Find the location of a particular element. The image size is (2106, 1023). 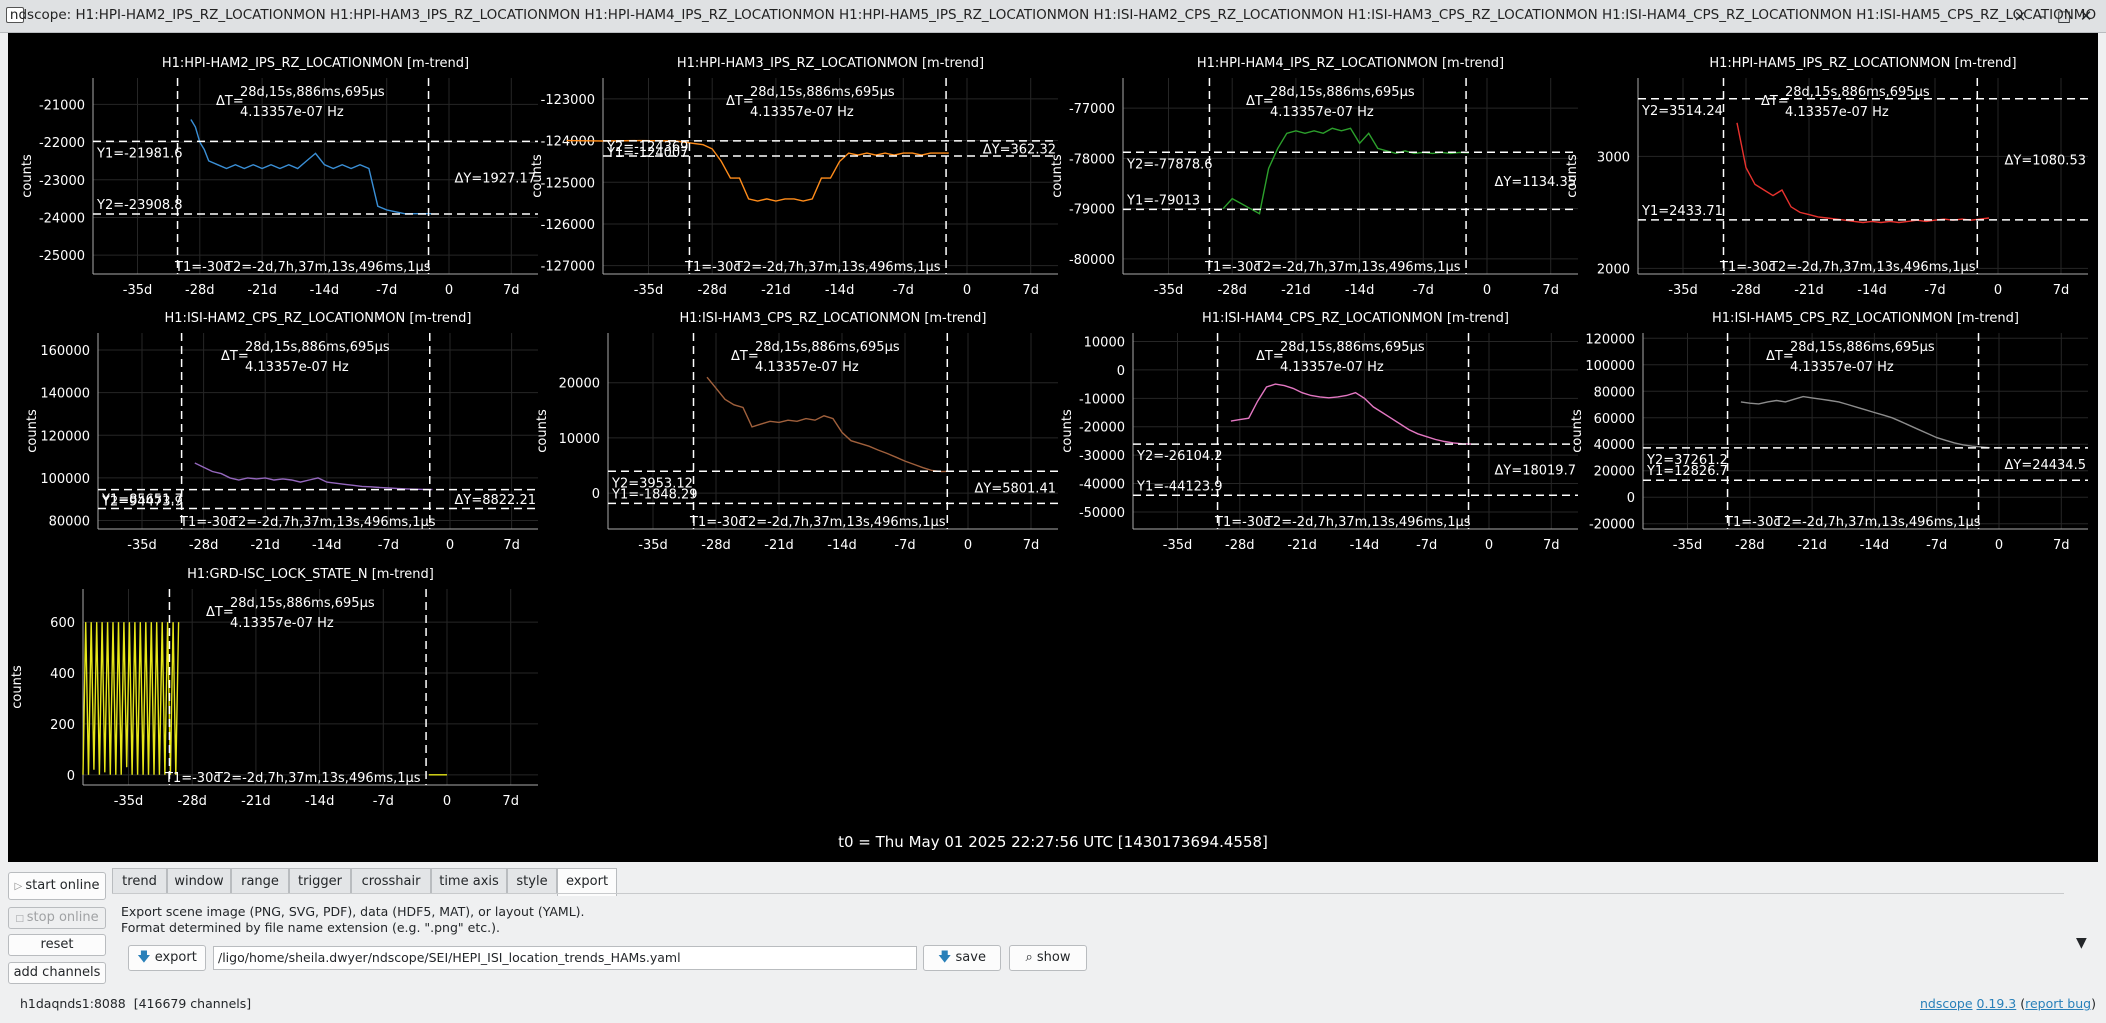

ndscope-link: ndscope is located at coordinates (1946, 1003).